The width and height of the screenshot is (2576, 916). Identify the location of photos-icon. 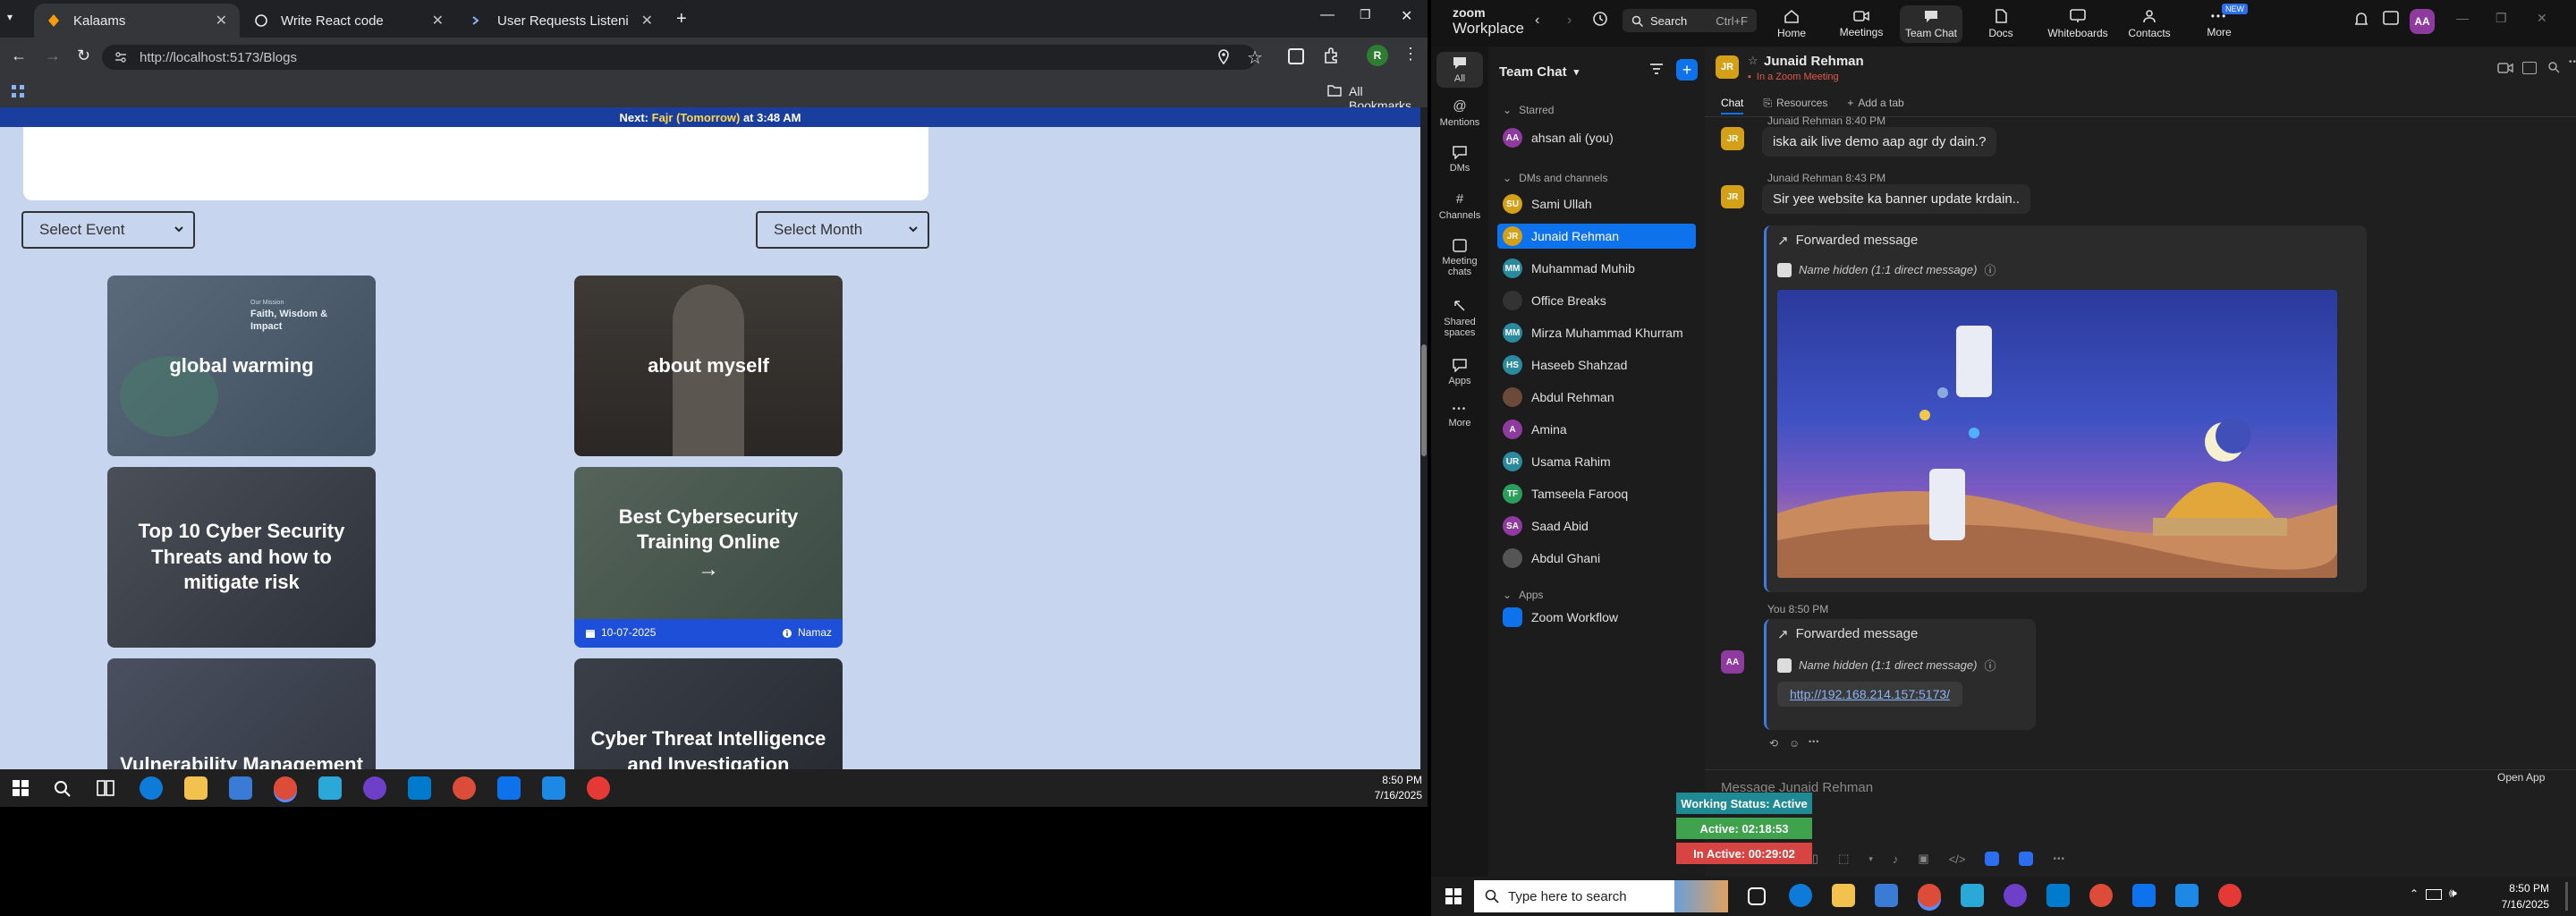
(553, 788).